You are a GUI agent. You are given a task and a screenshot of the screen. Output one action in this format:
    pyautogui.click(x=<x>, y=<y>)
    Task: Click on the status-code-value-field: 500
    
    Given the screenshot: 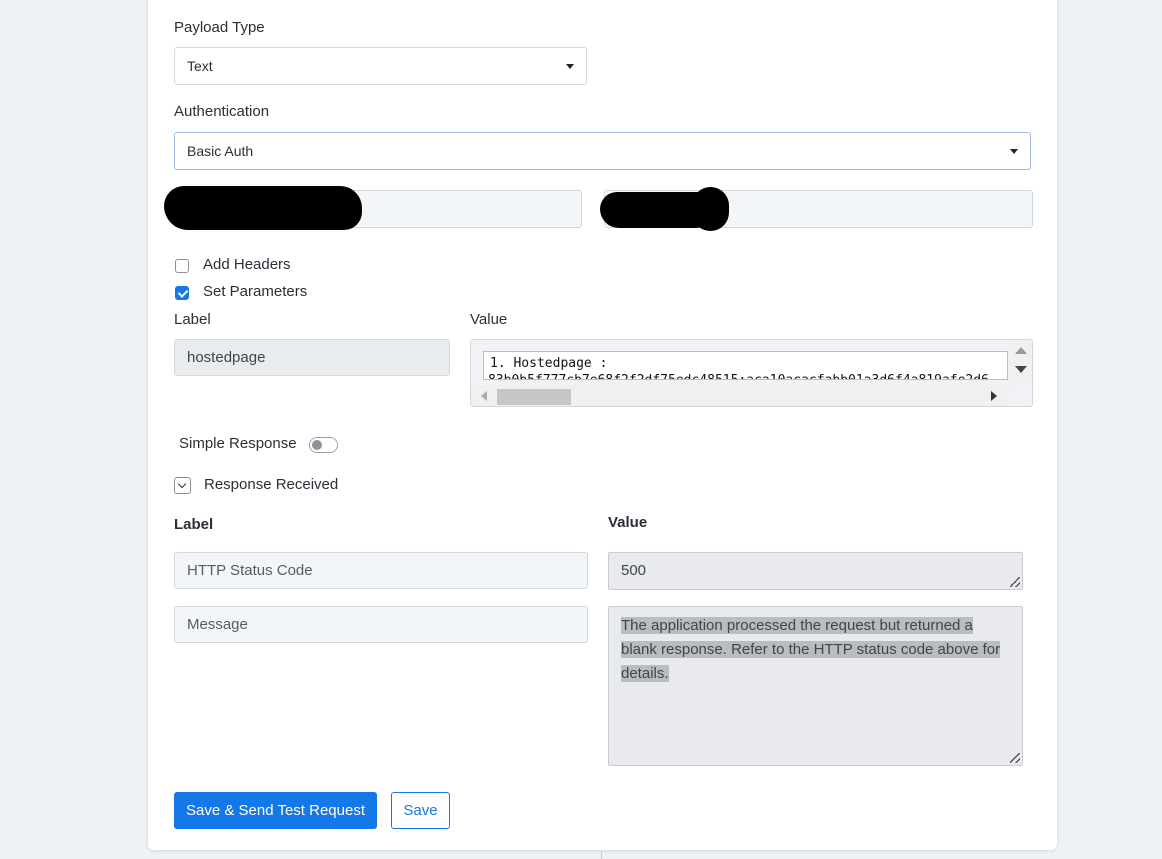 What is the action you would take?
    pyautogui.click(x=815, y=571)
    